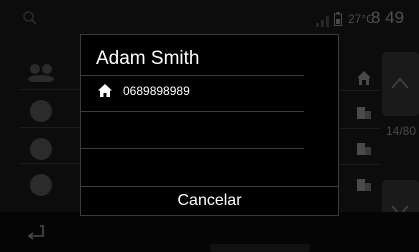 This screenshot has height=252, width=419. Describe the element at coordinates (148, 58) in the screenshot. I see `contact-name: Adam Smith` at that location.